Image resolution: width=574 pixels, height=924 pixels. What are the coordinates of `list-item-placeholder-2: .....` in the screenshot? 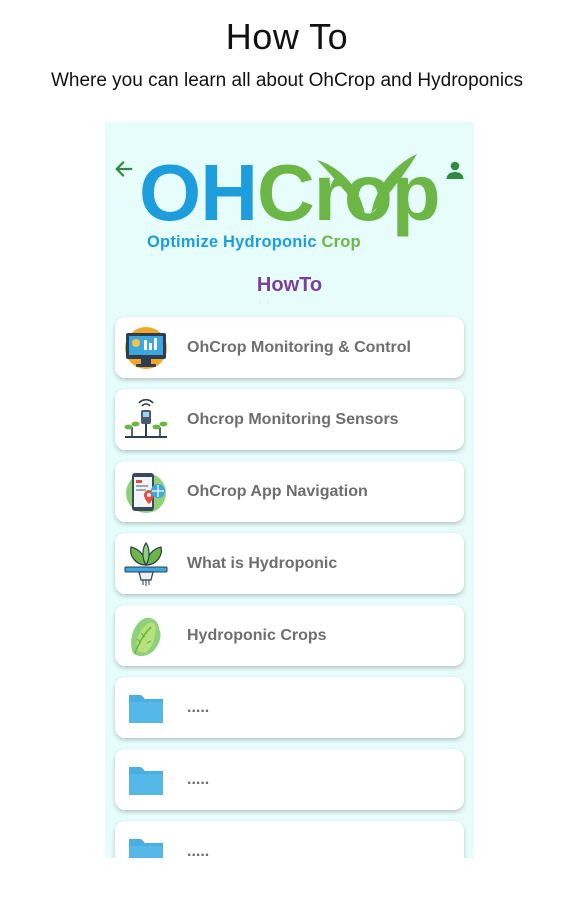 It's located at (289, 779).